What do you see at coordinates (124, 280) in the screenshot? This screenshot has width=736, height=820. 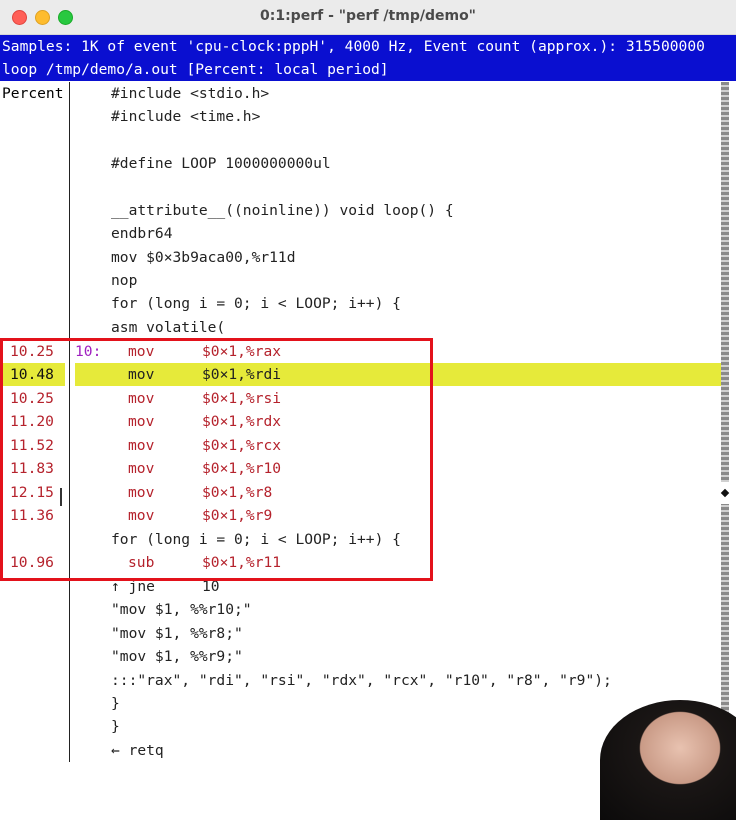 I see `asm-text: nop` at bounding box center [124, 280].